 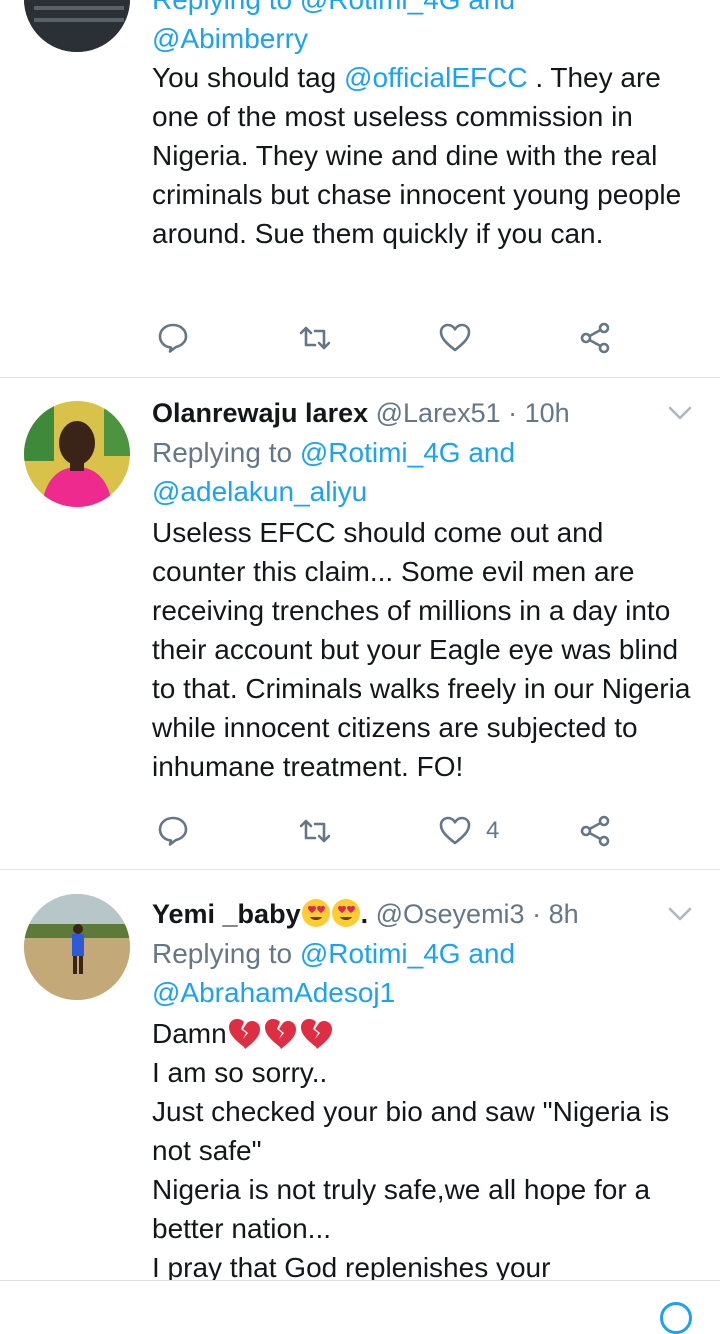 What do you see at coordinates (226, 914) in the screenshot?
I see `display-name: Yemi _baby` at bounding box center [226, 914].